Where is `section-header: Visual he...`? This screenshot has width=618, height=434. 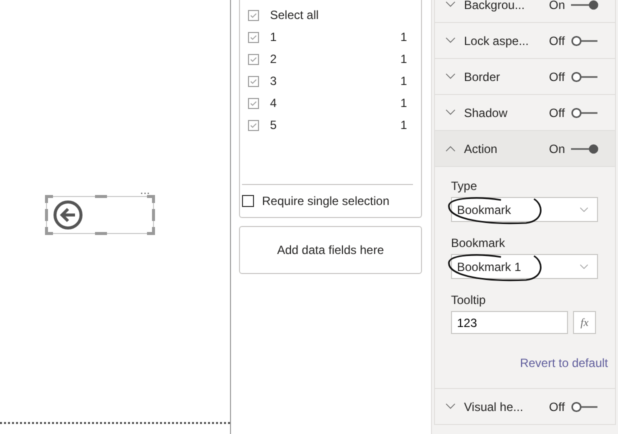 section-header: Visual he... is located at coordinates (497, 407).